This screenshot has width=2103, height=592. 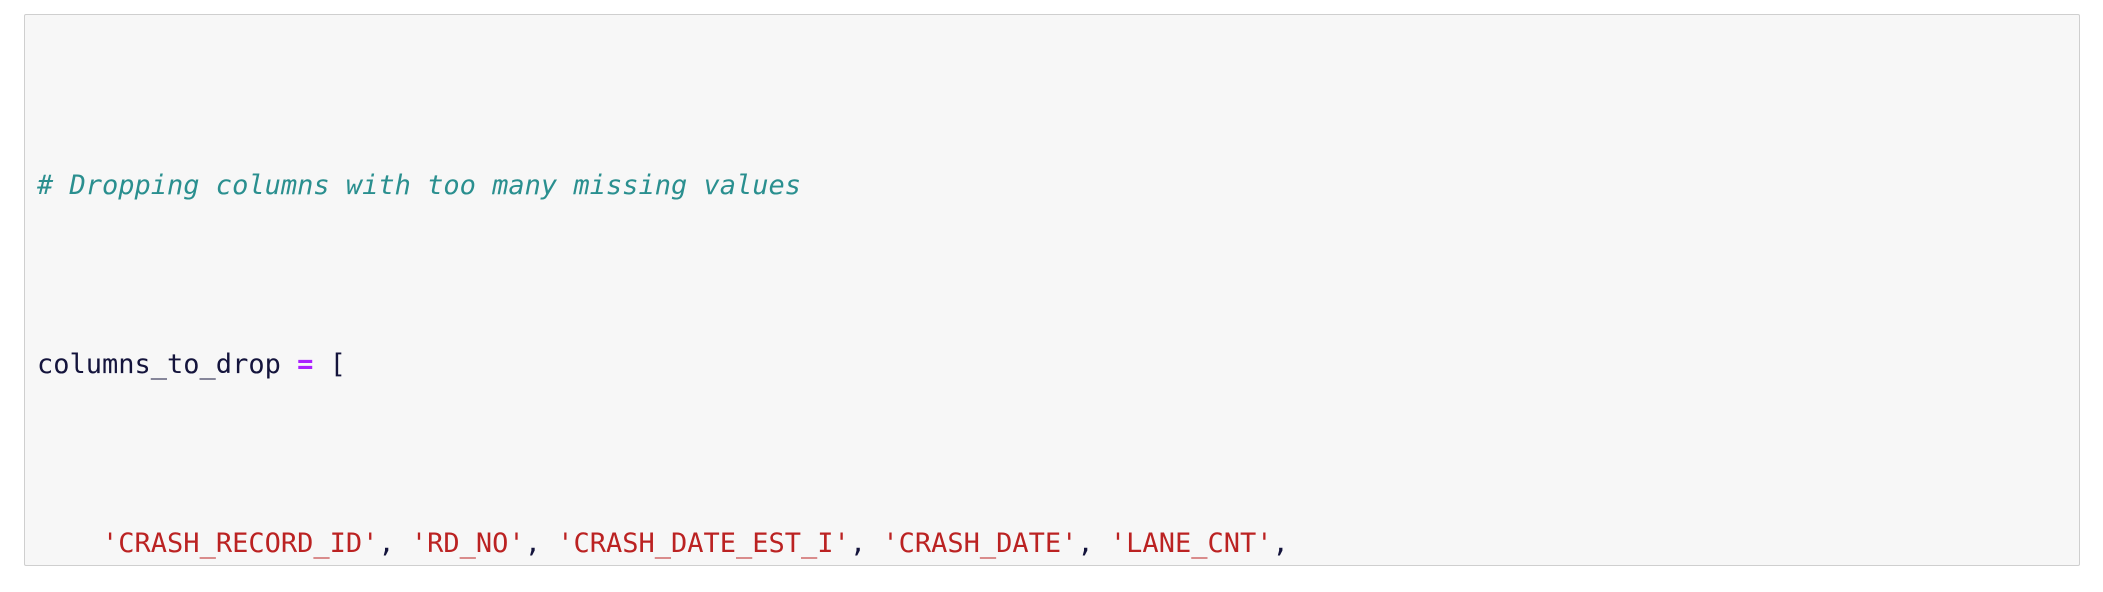 I want to click on open-bracket: [, so click(x=337, y=364).